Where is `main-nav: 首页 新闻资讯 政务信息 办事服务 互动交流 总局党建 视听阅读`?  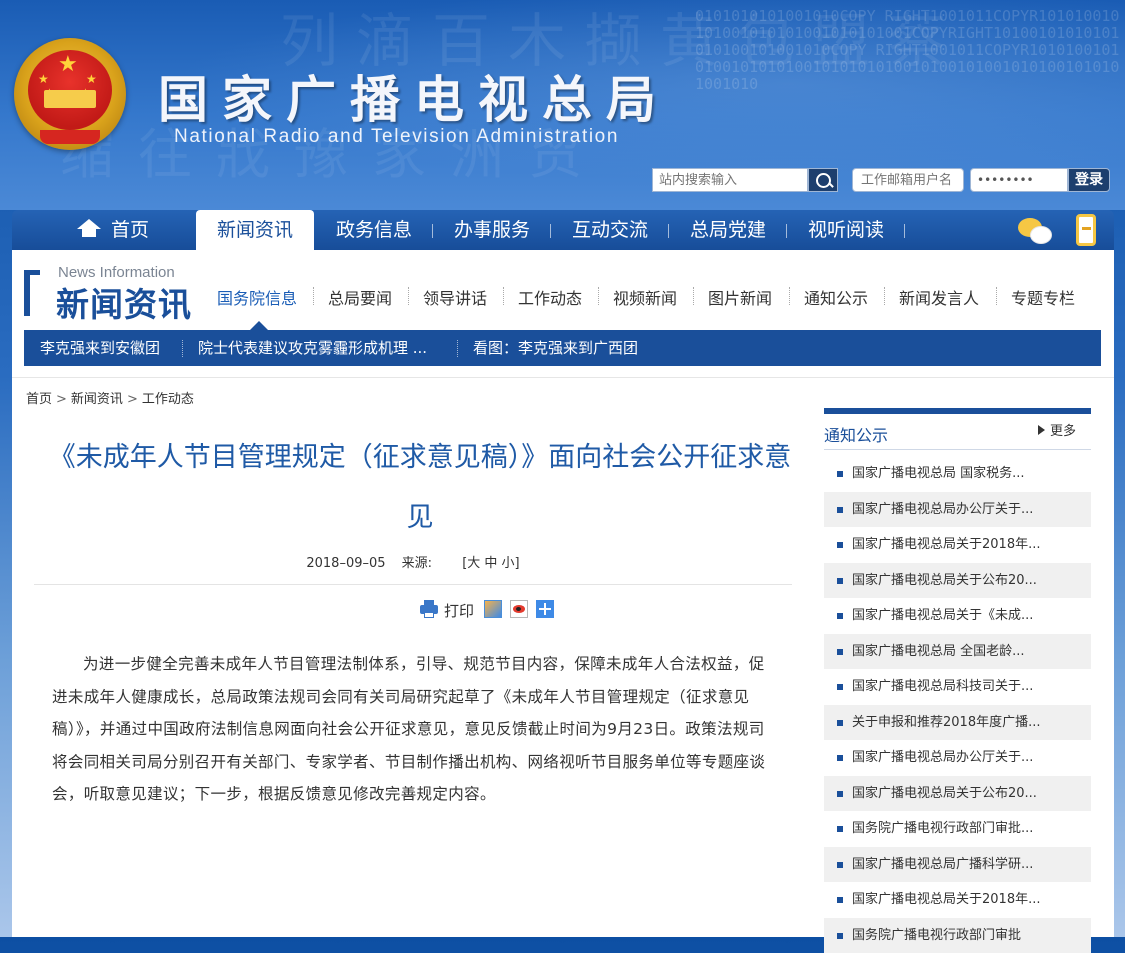
main-nav: 首页 新闻资讯 政务信息 办事服务 互动交流 总局党建 视听阅读 is located at coordinates (563, 230).